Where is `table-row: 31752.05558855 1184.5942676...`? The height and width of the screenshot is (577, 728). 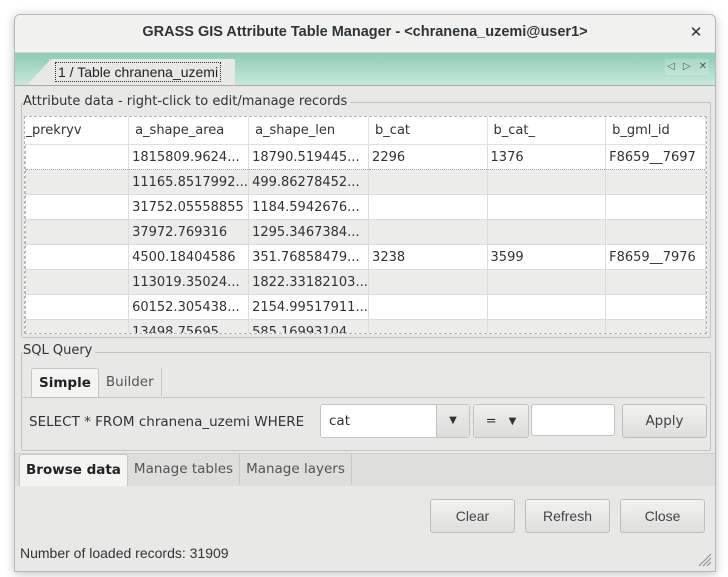
table-row: 31752.05558855 1184.5942676... is located at coordinates (365, 207).